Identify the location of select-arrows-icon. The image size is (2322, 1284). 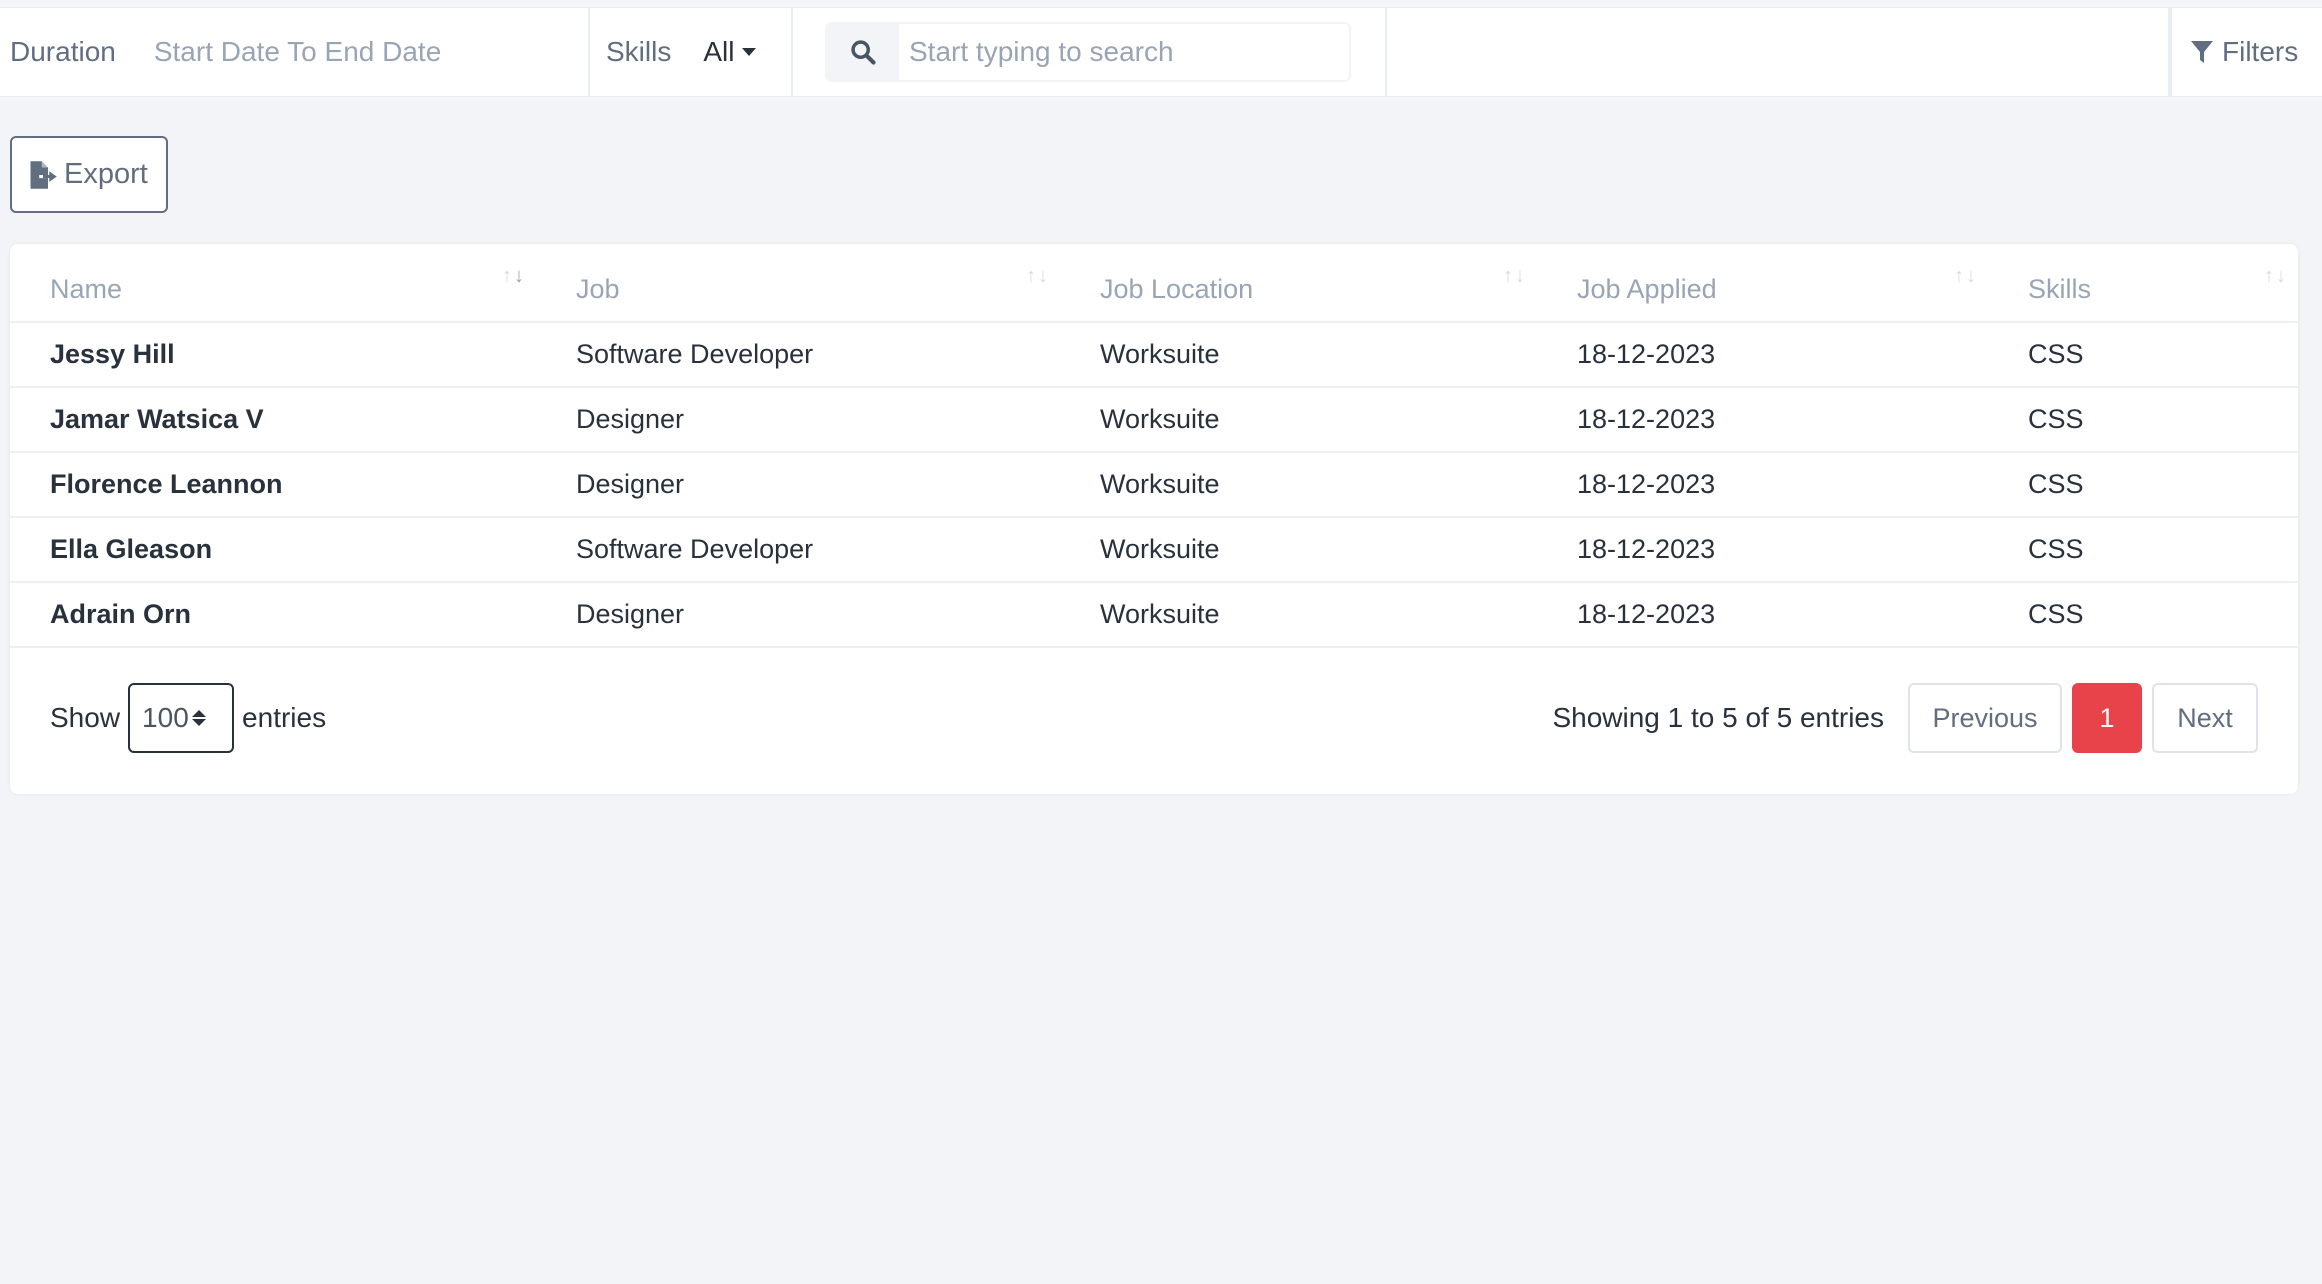
(198, 718).